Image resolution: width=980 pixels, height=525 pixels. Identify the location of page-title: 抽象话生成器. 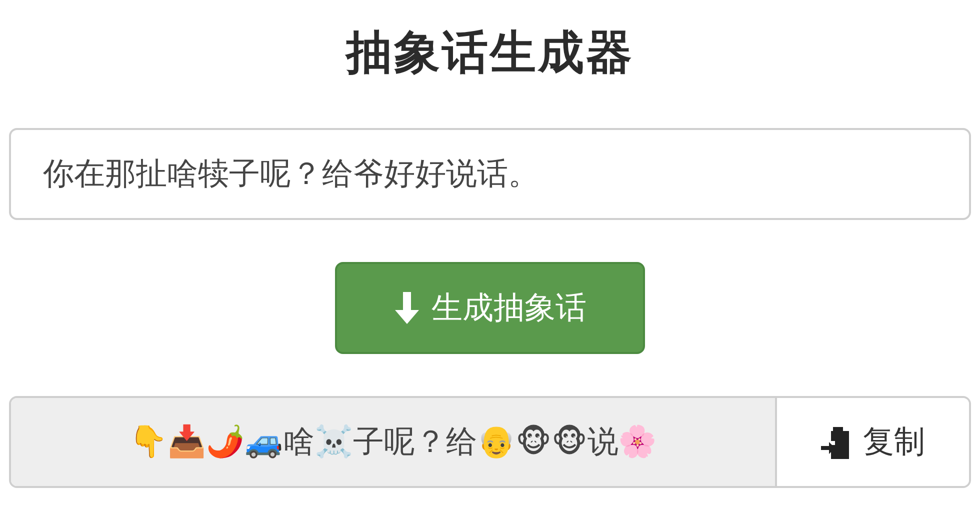
(490, 52).